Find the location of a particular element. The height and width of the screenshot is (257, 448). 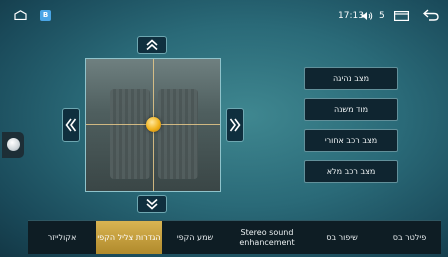

tab-bass-boost: שיפור בס is located at coordinates (342, 237).